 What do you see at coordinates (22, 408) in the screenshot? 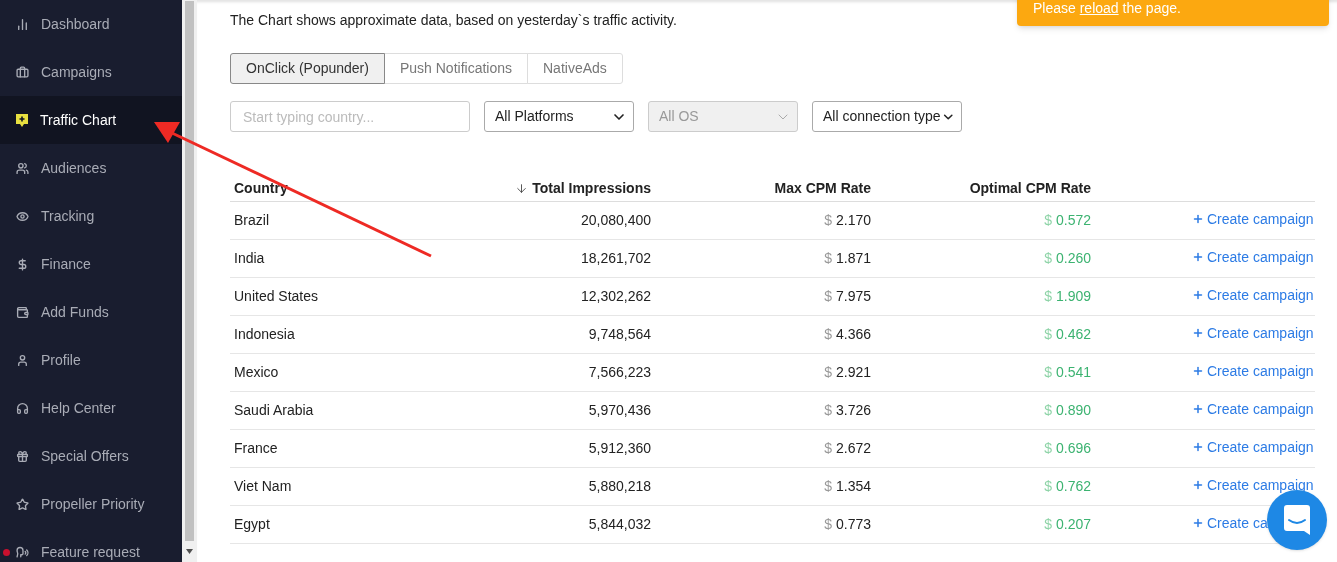
I see `headphones-icon` at bounding box center [22, 408].